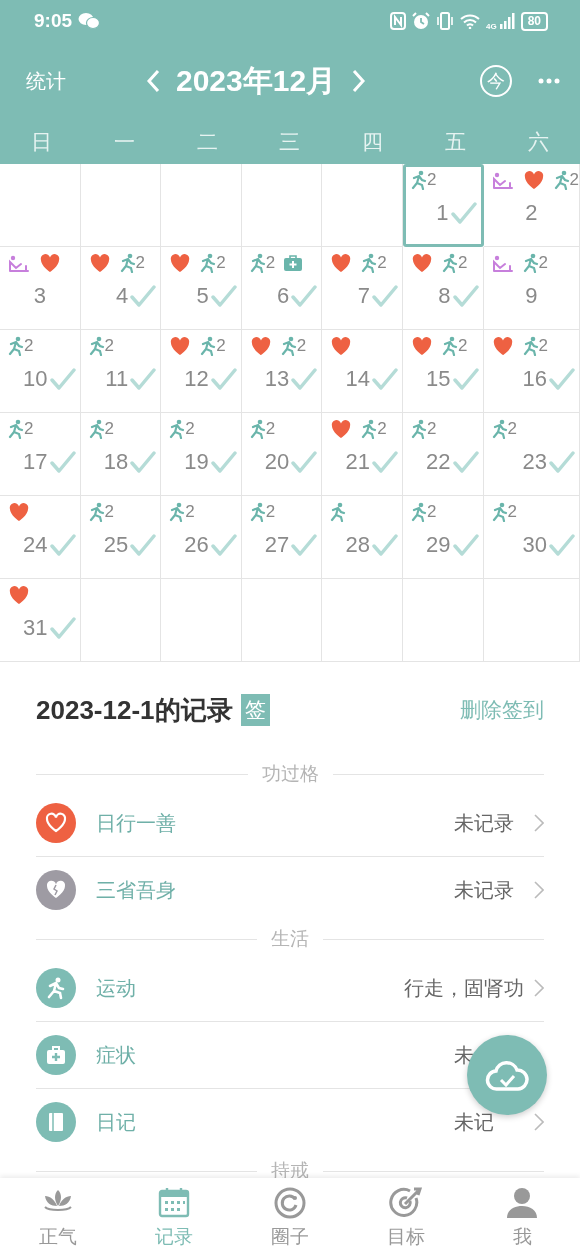 This screenshot has height=1257, width=580. I want to click on ring-icon, so click(290, 1202).